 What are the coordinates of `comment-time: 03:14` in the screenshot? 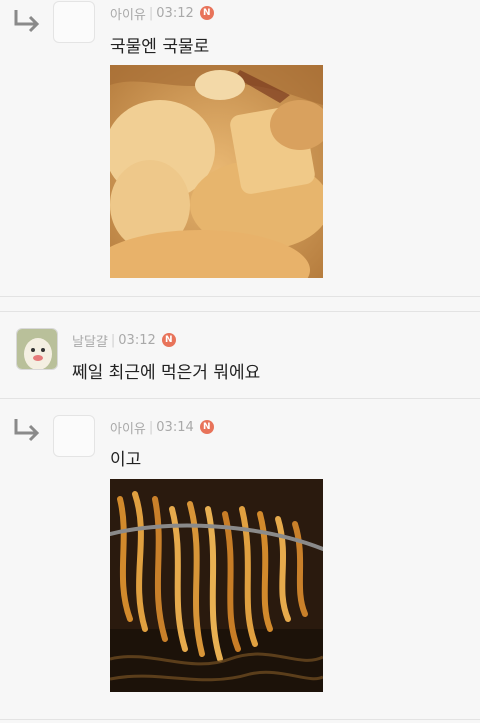 It's located at (175, 427).